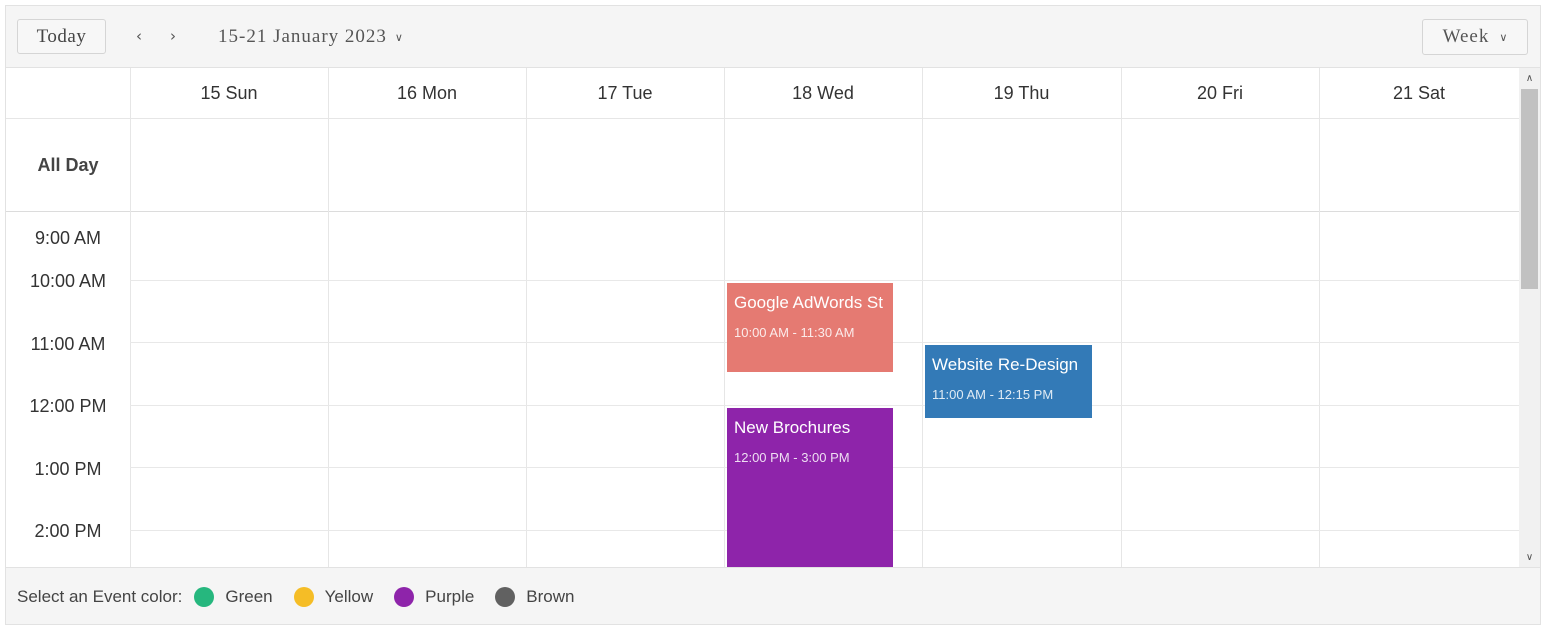  I want to click on color-option-label: Brown, so click(550, 596).